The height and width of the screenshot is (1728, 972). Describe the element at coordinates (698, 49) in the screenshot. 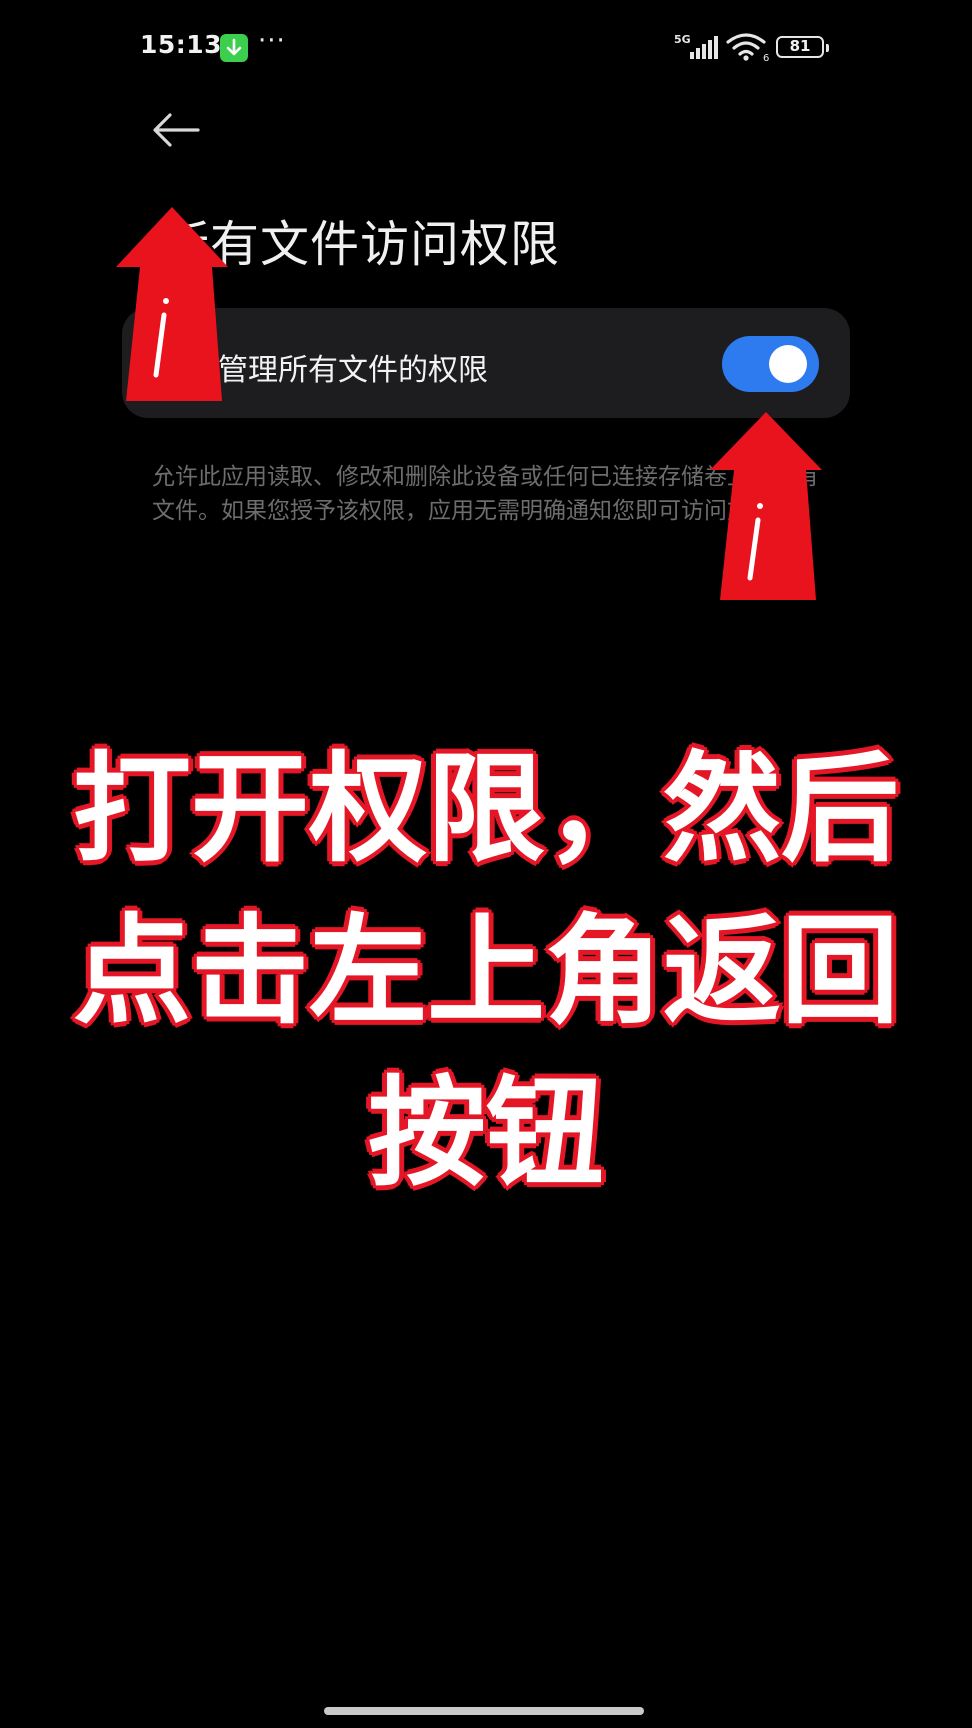

I see `cellular-signal-icon: 5G` at that location.